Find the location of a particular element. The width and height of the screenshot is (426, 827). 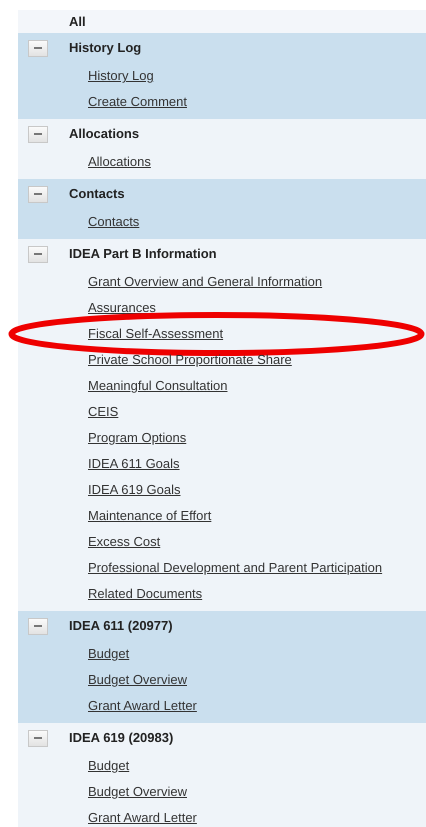

nav-link: Assurances is located at coordinates (122, 308).